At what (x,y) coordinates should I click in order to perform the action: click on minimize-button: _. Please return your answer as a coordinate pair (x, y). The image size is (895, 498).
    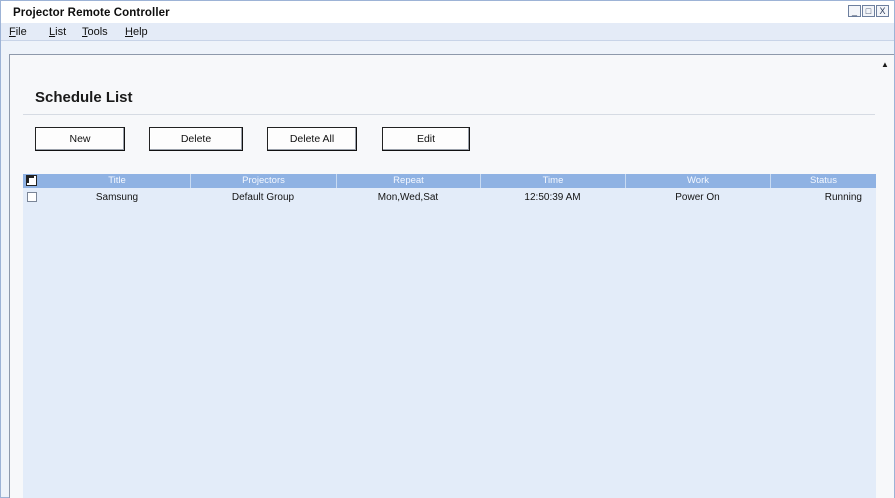
    Looking at the image, I should click on (854, 11).